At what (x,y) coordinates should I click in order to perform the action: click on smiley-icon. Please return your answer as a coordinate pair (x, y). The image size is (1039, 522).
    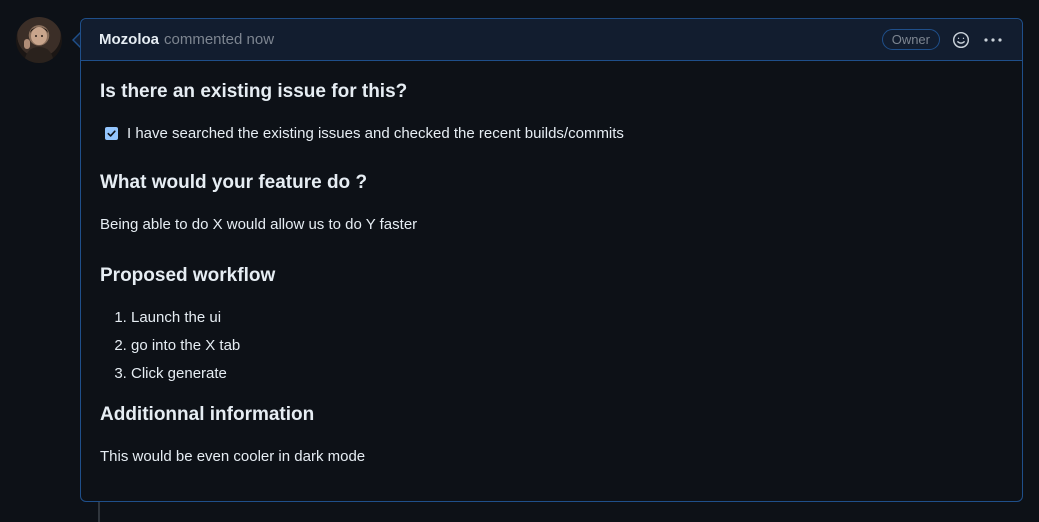
    Looking at the image, I should click on (961, 40).